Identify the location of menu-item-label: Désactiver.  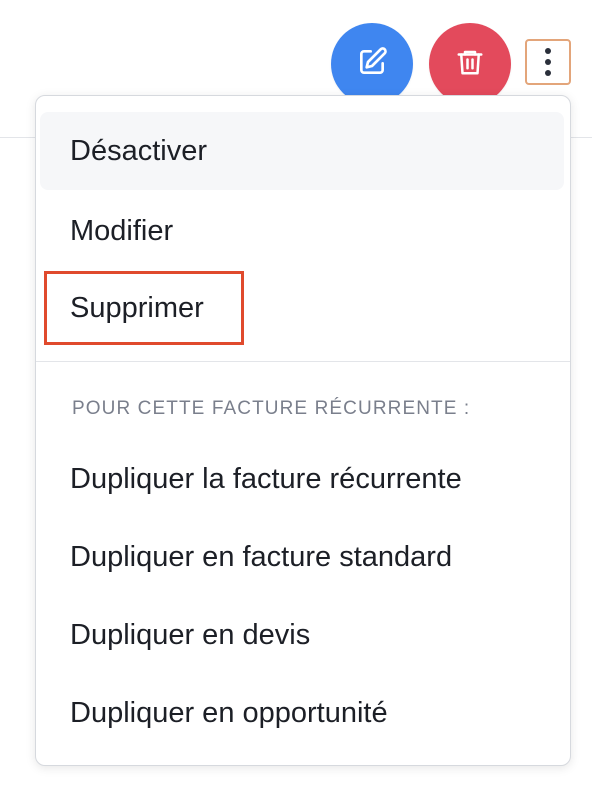
(138, 151).